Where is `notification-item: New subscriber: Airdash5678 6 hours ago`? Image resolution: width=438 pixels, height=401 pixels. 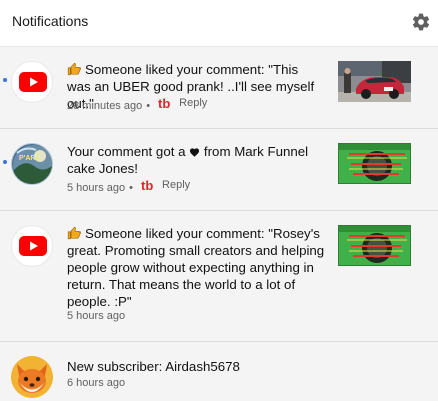
notification-item: New subscriber: Airdash5678 6 hours ago is located at coordinates (219, 371).